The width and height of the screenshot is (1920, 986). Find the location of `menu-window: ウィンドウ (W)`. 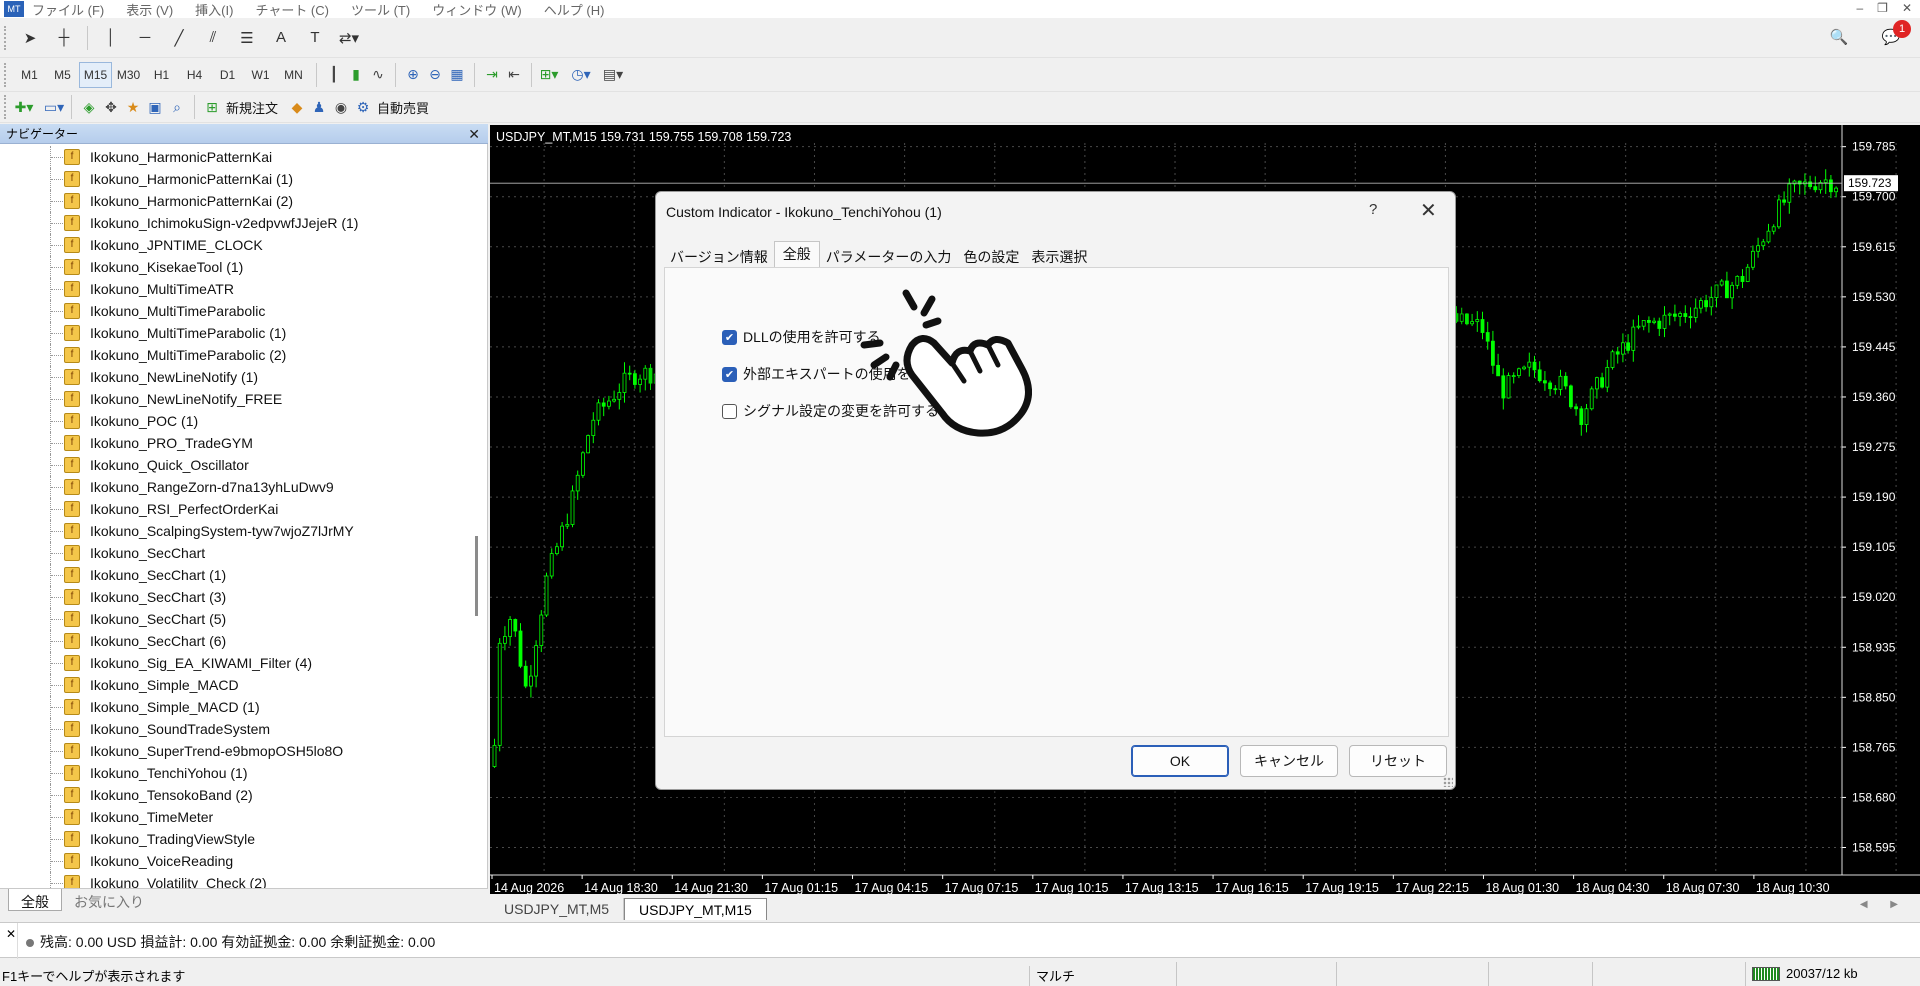

menu-window: ウィンドウ (W) is located at coordinates (477, 9).